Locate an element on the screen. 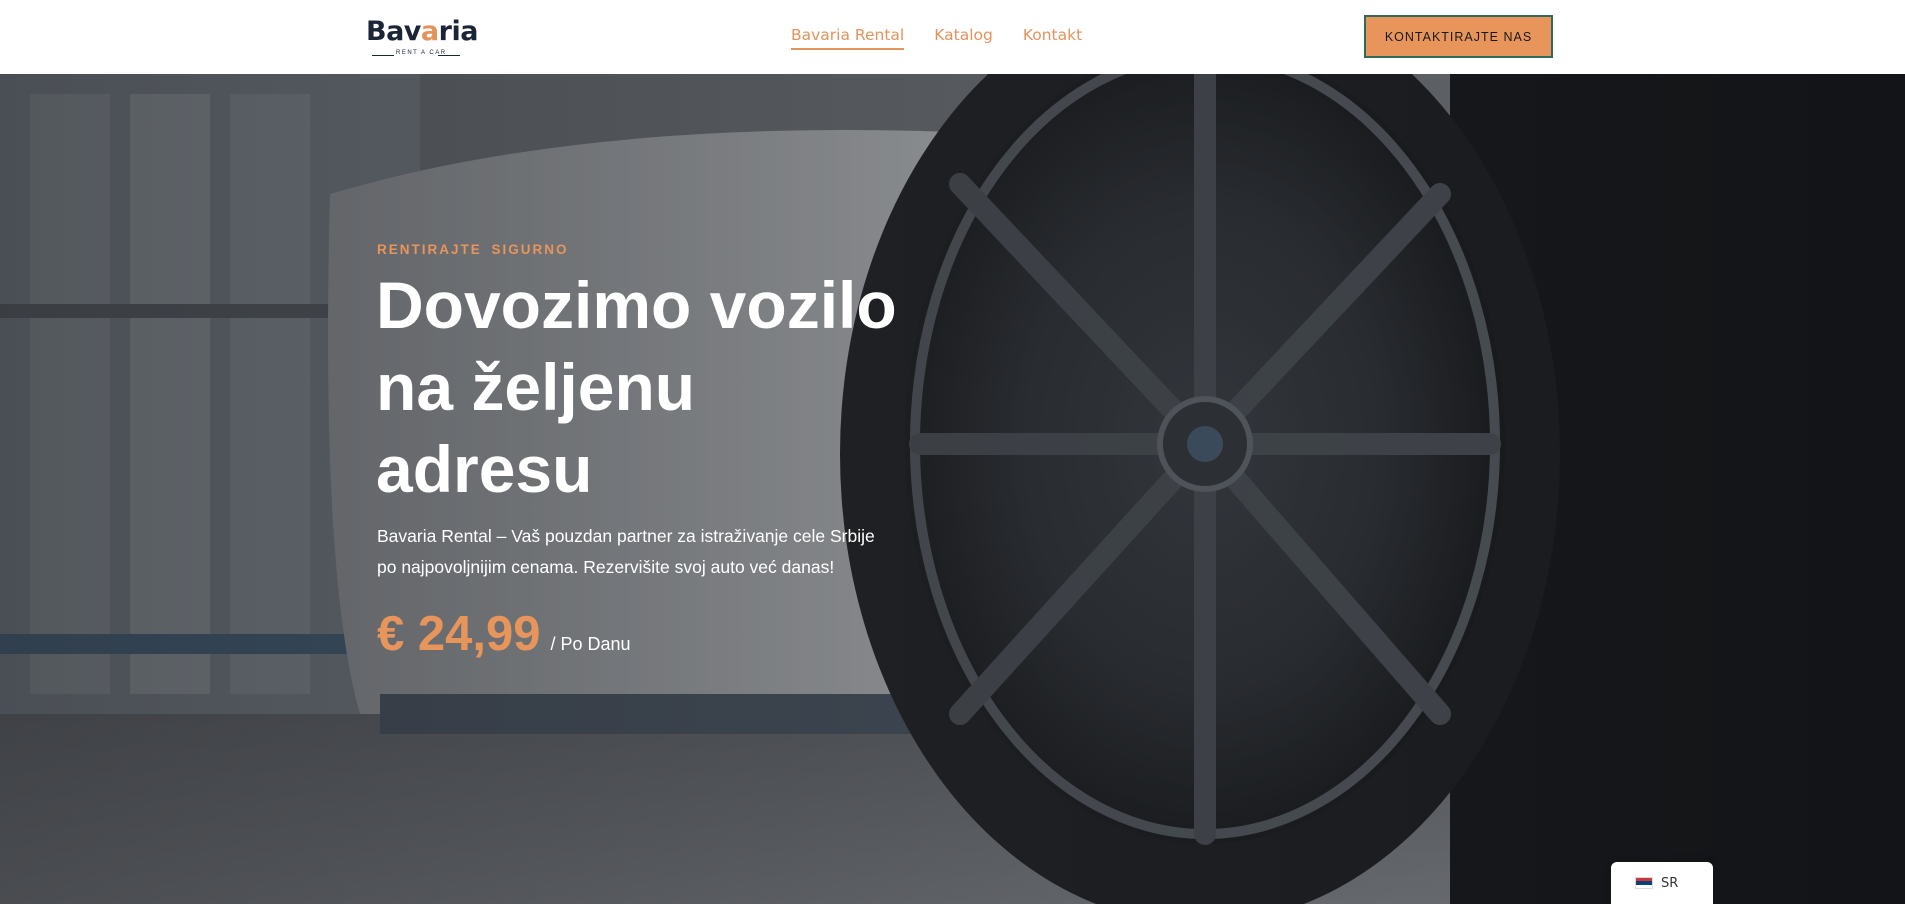 The image size is (1905, 904). bavaria-logo: Bavaria RENT A CAR is located at coordinates (422, 36).